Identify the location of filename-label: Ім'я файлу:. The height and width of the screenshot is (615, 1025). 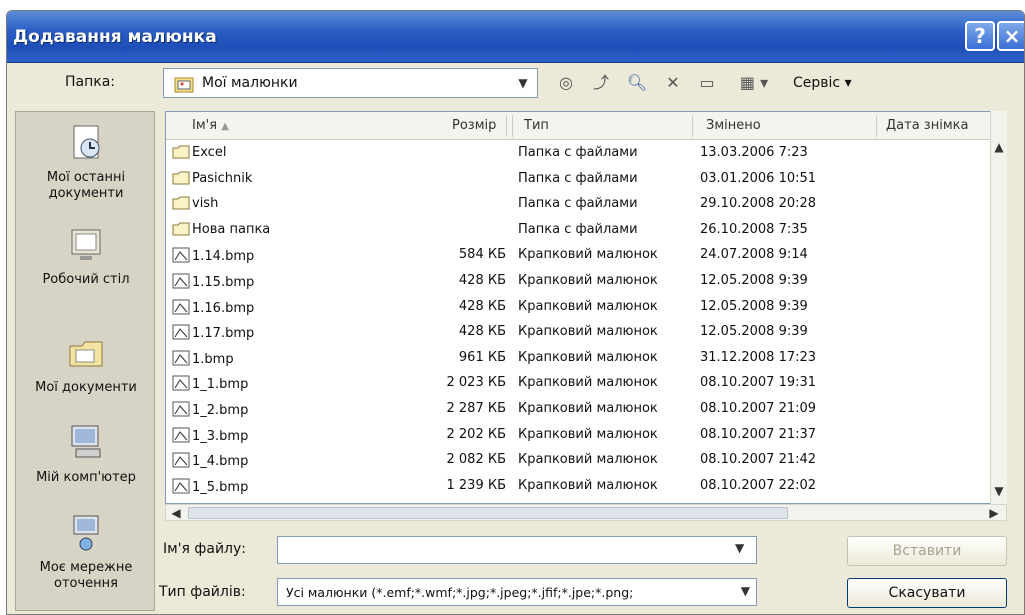
(205, 549).